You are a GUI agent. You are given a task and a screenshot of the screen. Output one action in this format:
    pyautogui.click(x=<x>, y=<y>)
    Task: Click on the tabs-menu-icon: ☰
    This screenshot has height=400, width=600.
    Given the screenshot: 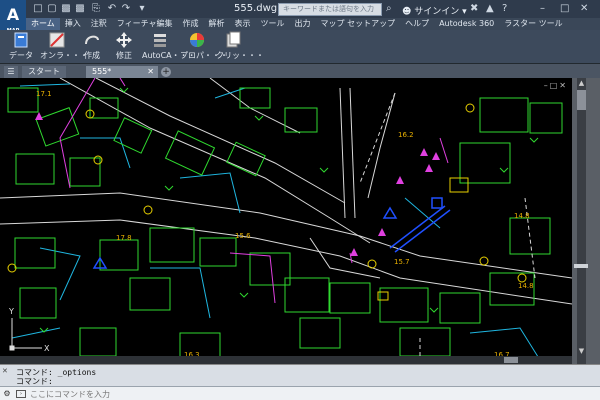 What is the action you would take?
    pyautogui.click(x=11, y=72)
    